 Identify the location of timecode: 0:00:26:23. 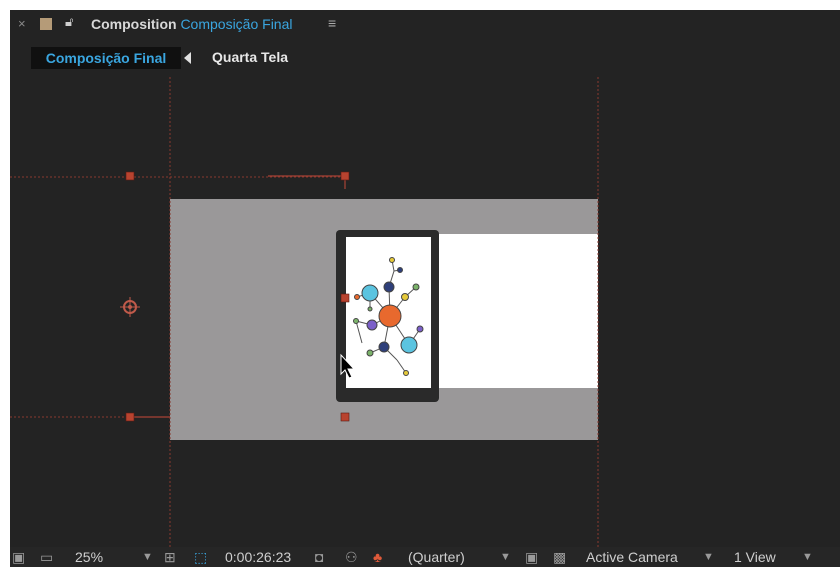
(258, 557).